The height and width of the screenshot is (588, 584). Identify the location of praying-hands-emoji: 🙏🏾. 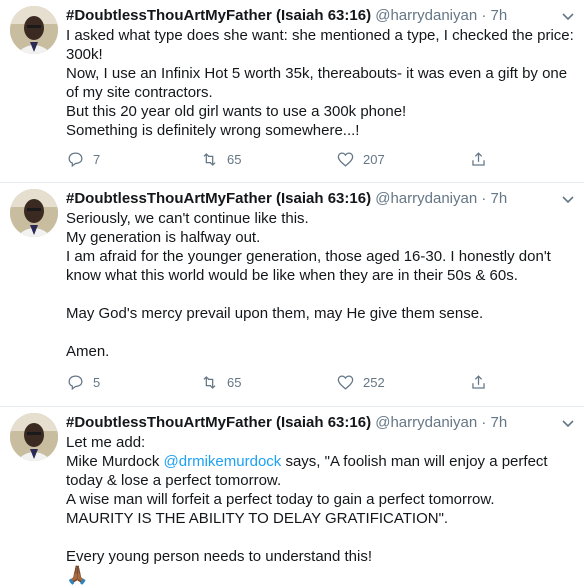
(77, 575).